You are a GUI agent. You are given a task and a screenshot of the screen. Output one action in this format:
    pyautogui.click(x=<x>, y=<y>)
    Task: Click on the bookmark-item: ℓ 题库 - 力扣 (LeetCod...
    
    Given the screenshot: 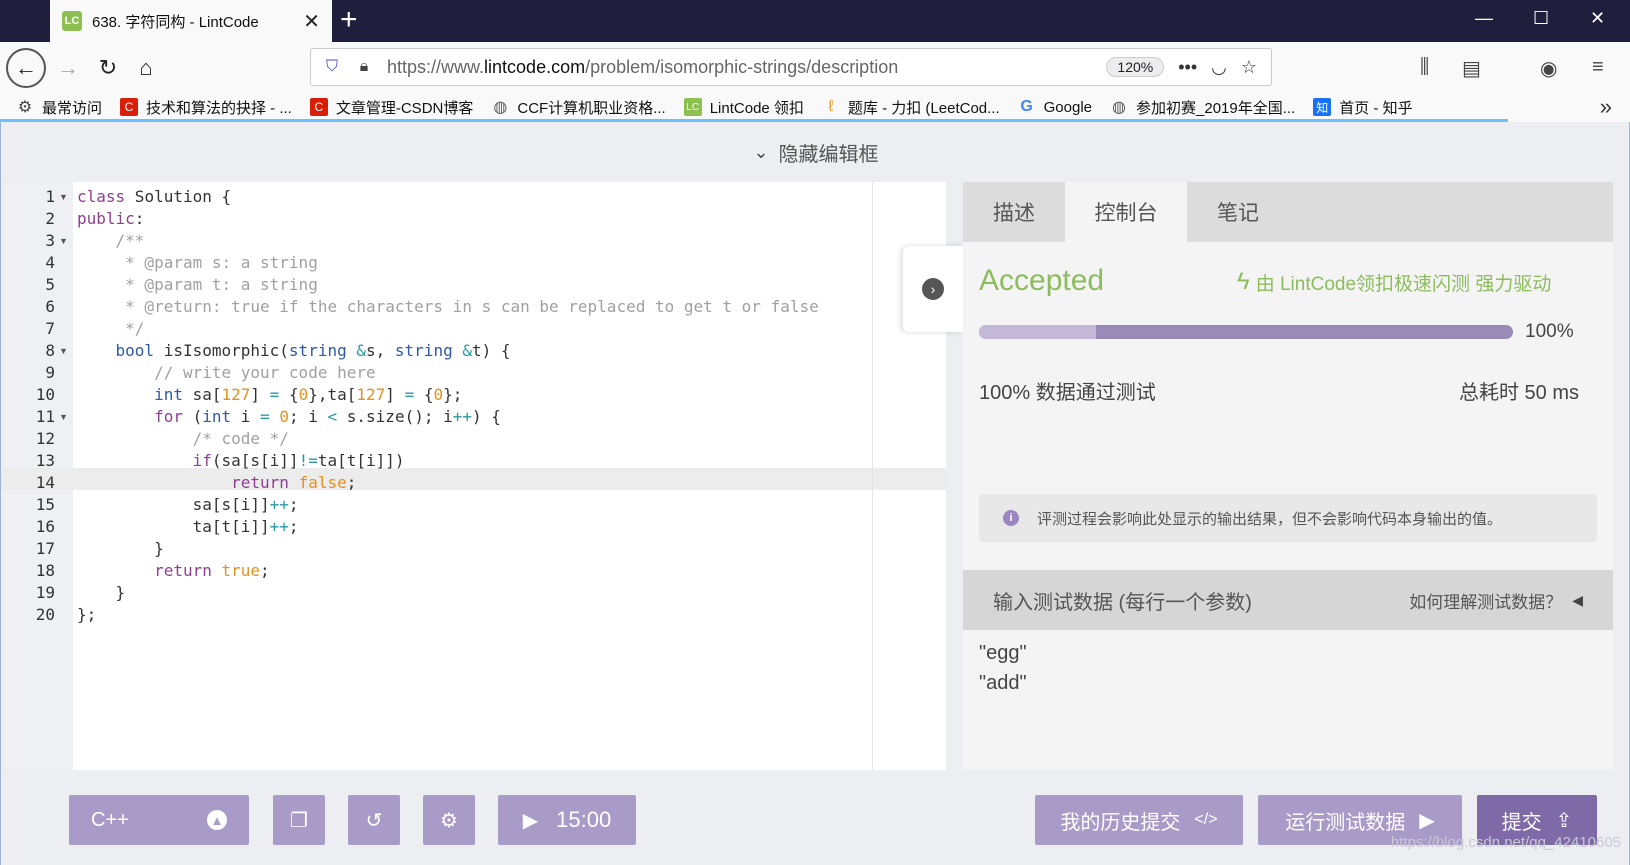 What is the action you would take?
    pyautogui.click(x=910, y=107)
    